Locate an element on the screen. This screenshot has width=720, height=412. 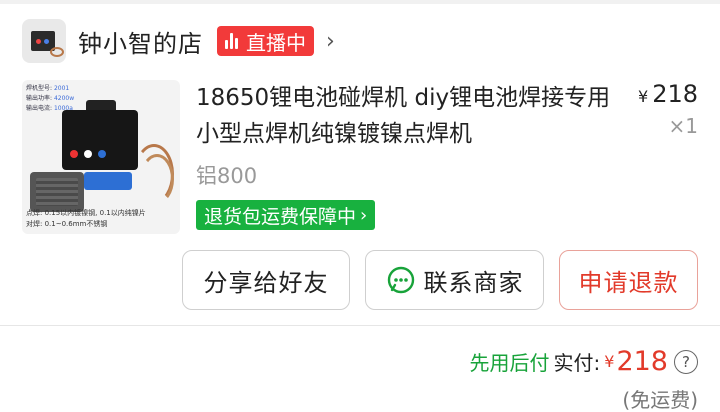
product-sku: 铝800 is located at coordinates (227, 176).